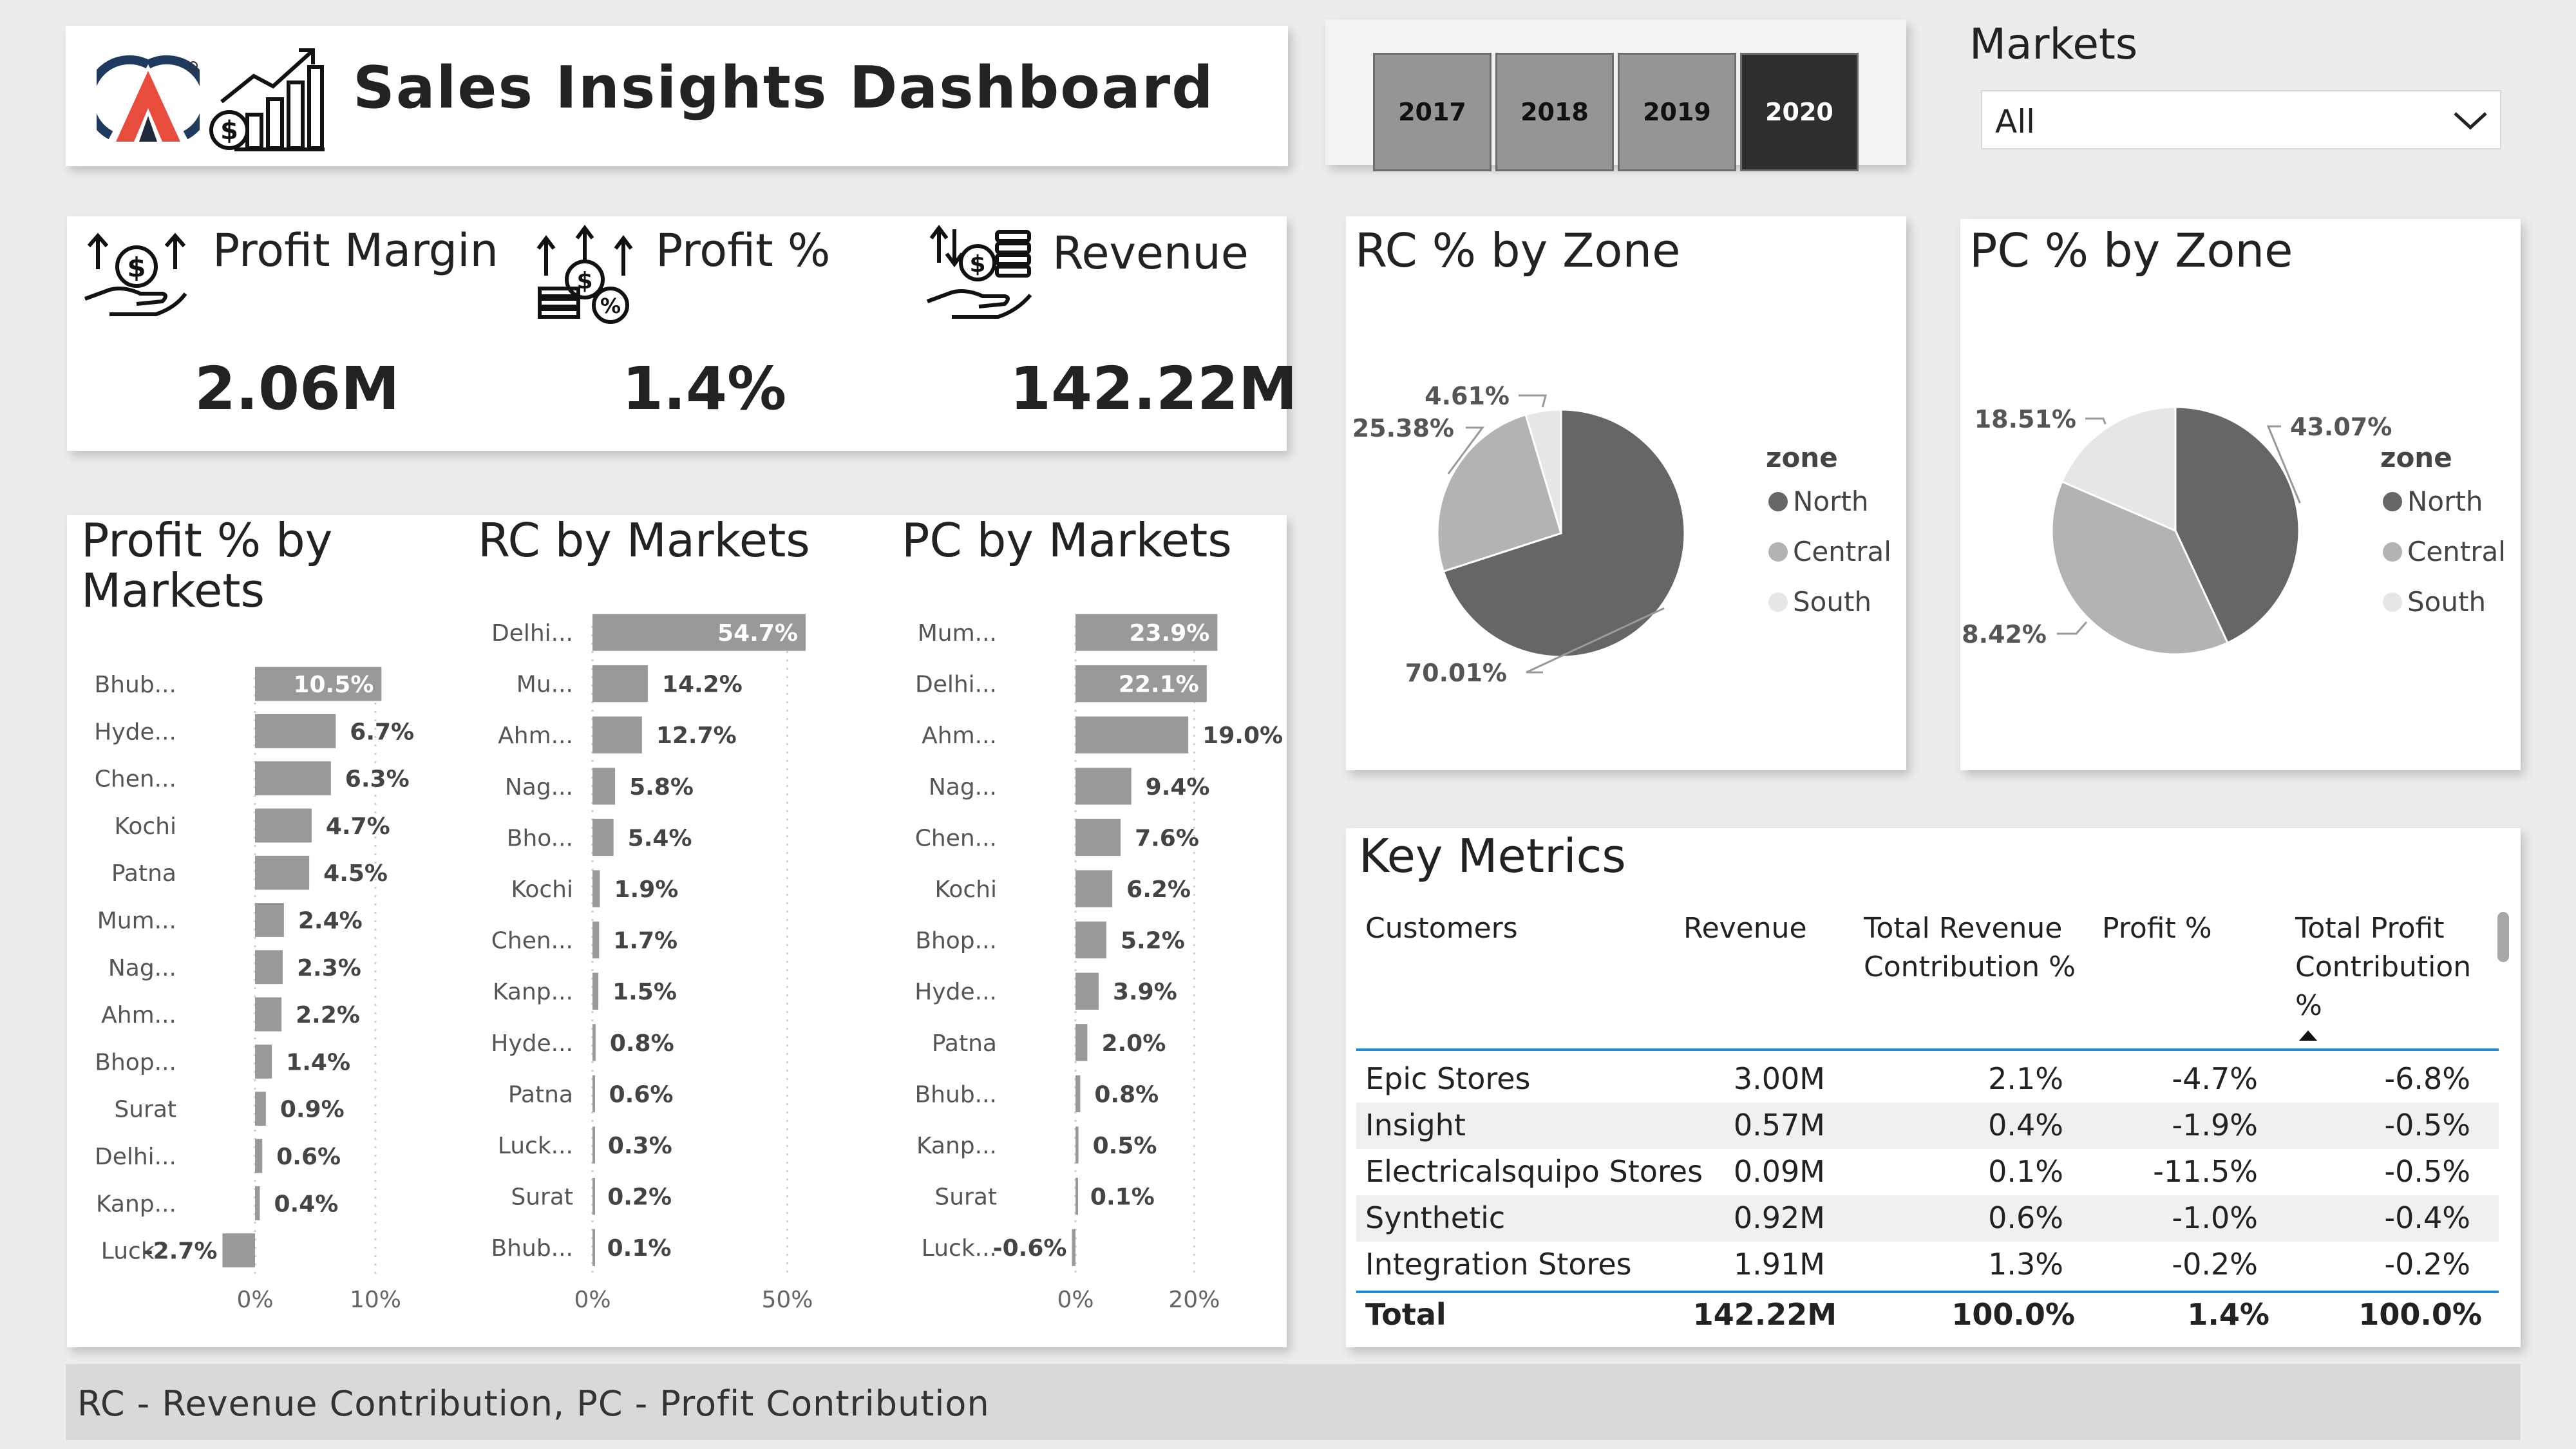  I want to click on bar-data-label: 22.1%, so click(1159, 685).